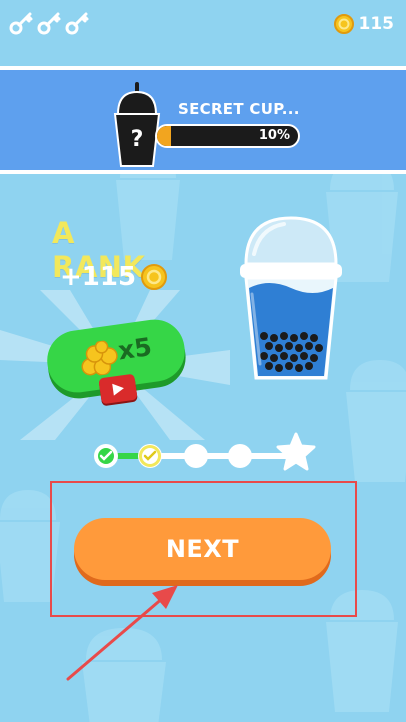 The height and width of the screenshot is (722, 406). I want to click on coin-count: 115, so click(376, 24).